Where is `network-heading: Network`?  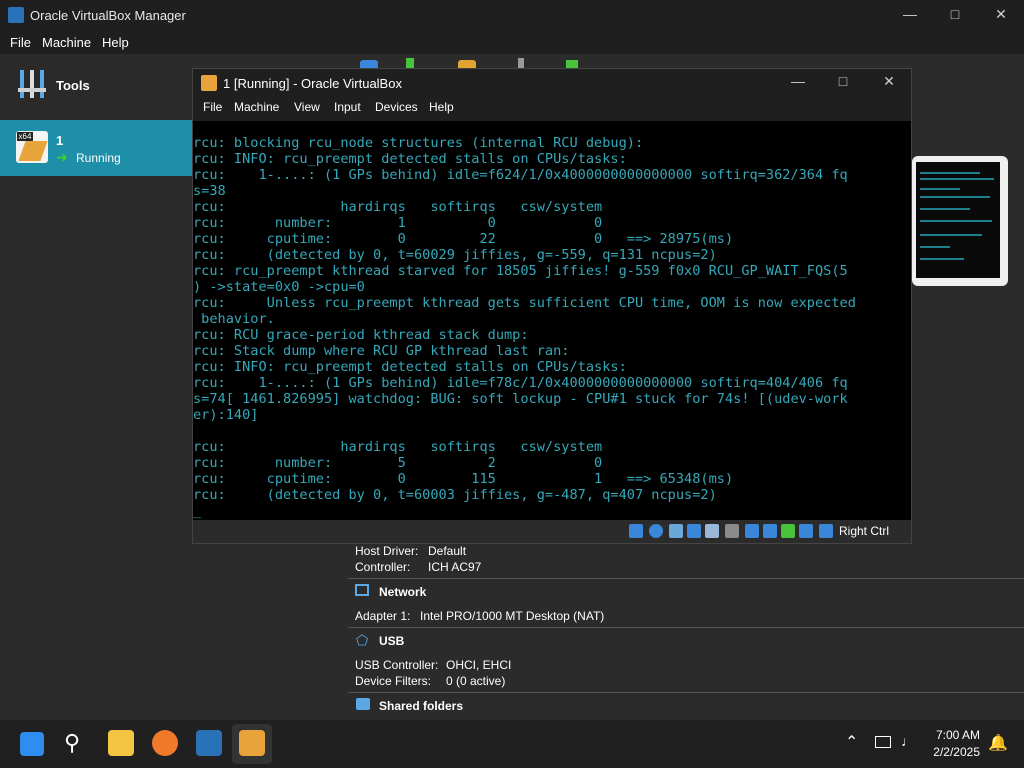 network-heading: Network is located at coordinates (402, 592).